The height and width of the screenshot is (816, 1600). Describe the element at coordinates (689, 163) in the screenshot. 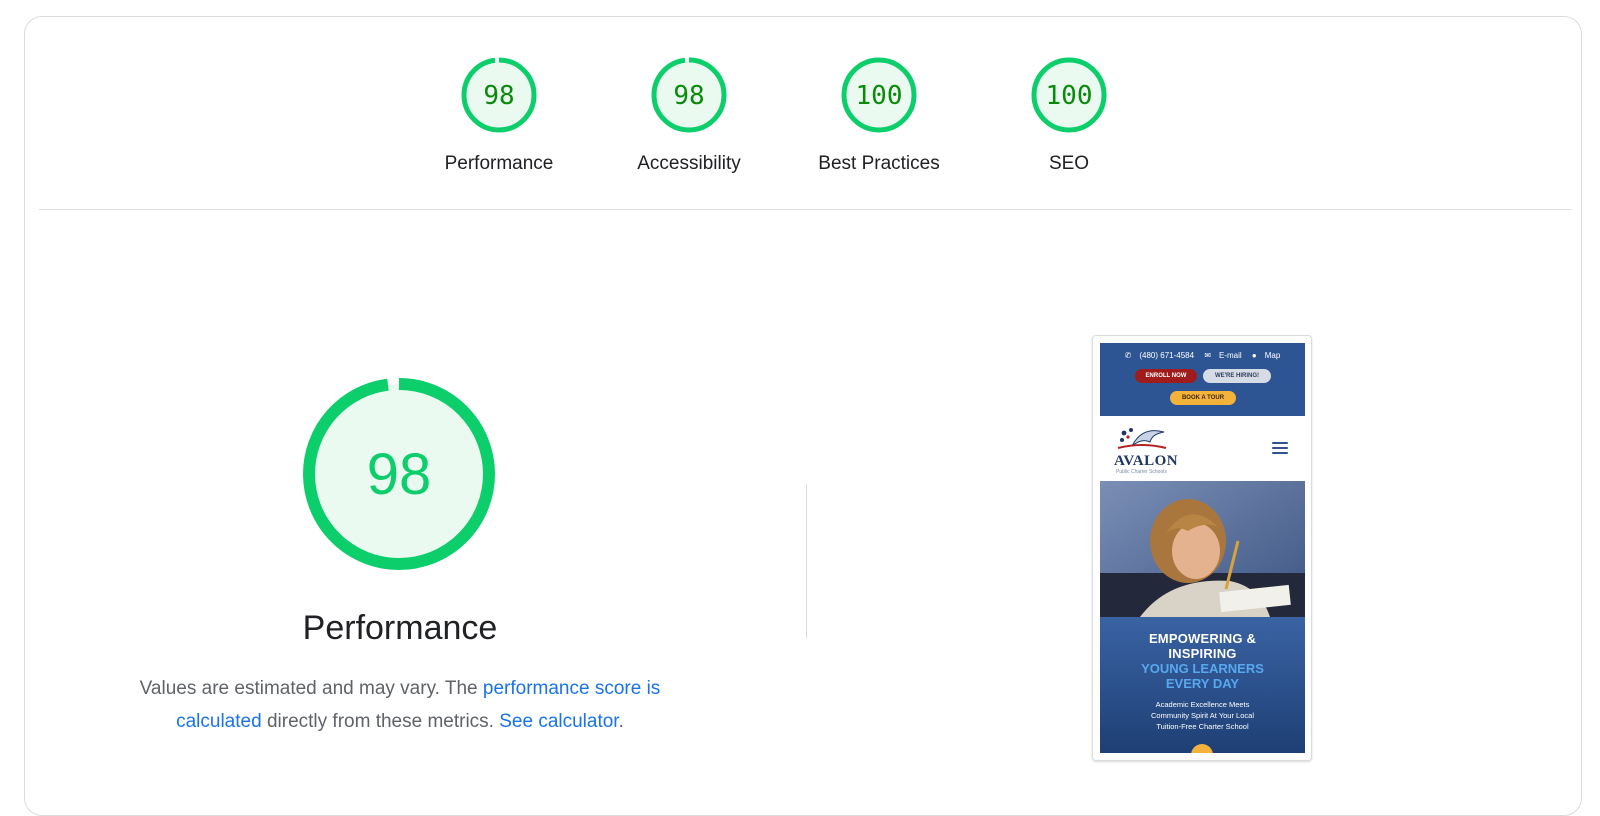

I see `gauge-label: Accessibility` at that location.